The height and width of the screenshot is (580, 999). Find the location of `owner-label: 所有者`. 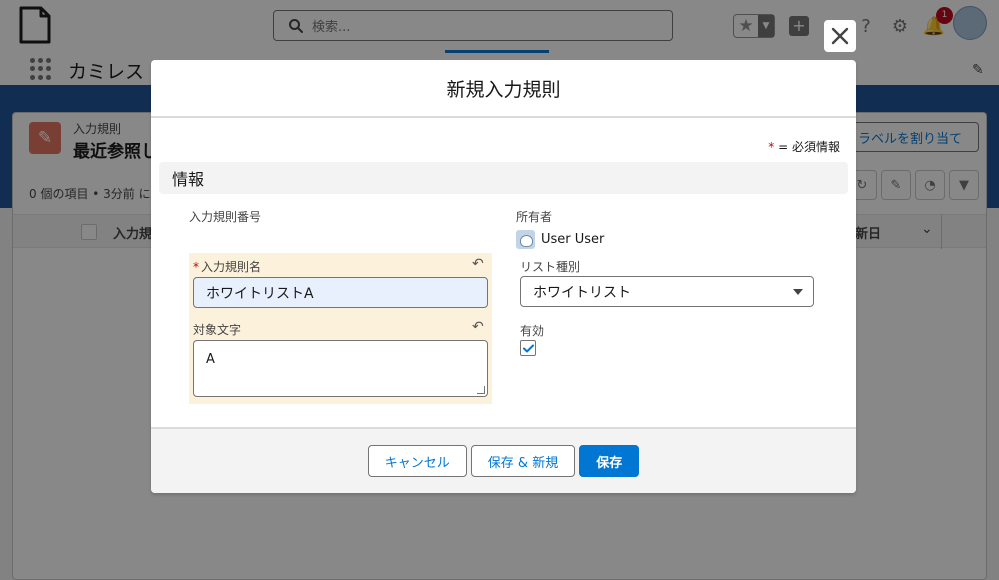

owner-label: 所有者 is located at coordinates (534, 217).